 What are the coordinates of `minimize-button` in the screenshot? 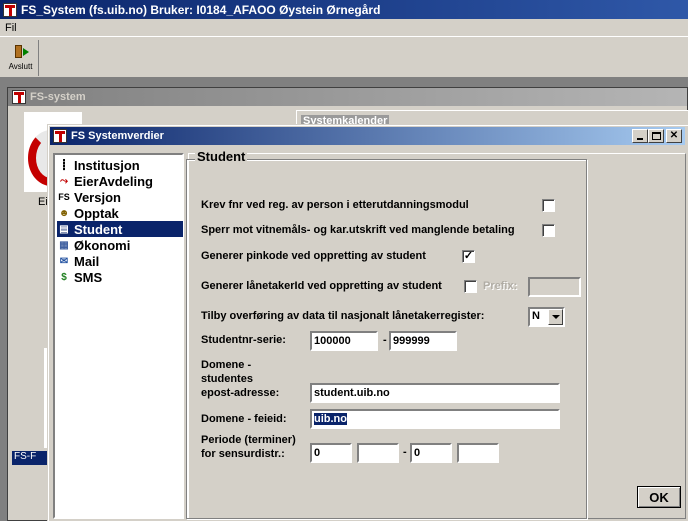 It's located at (640, 136).